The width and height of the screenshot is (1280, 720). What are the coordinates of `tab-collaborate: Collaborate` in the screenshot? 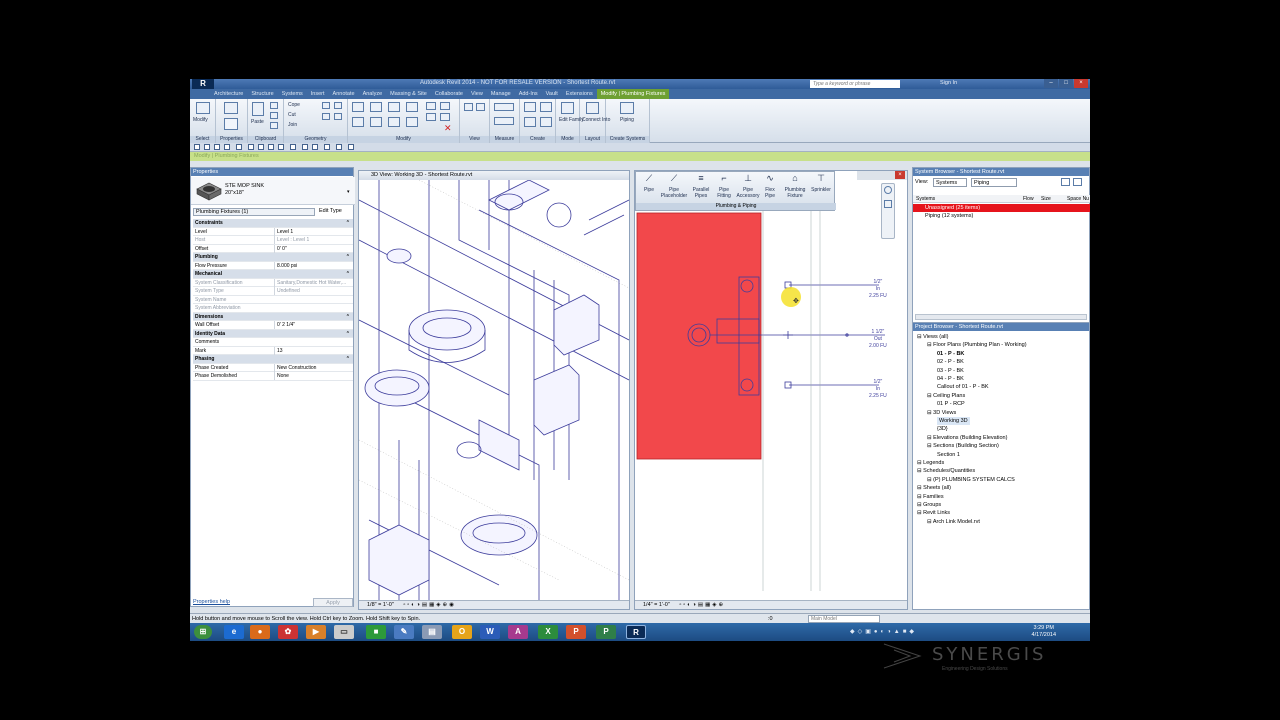 It's located at (449, 94).